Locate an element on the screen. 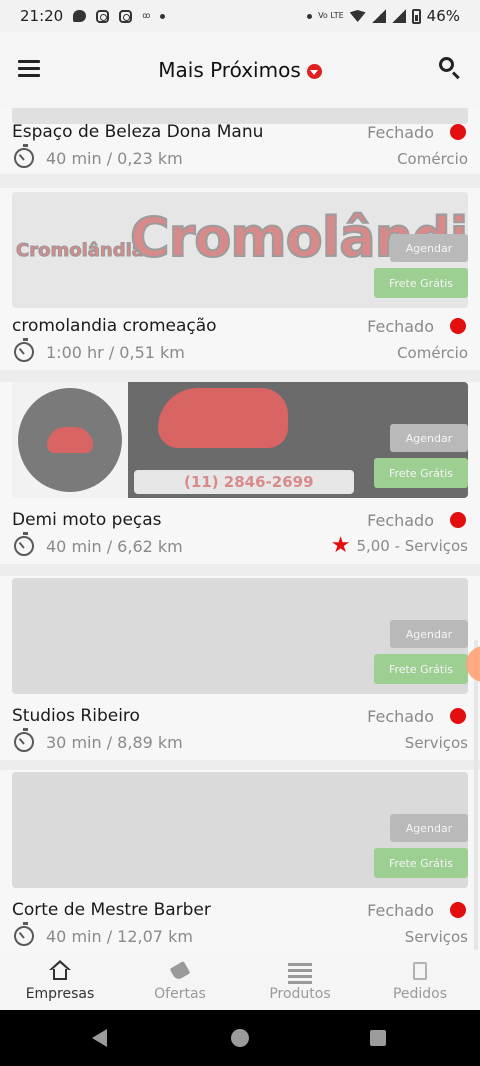 The height and width of the screenshot is (1066, 480). tab-ofertas: Ofertas is located at coordinates (180, 981).